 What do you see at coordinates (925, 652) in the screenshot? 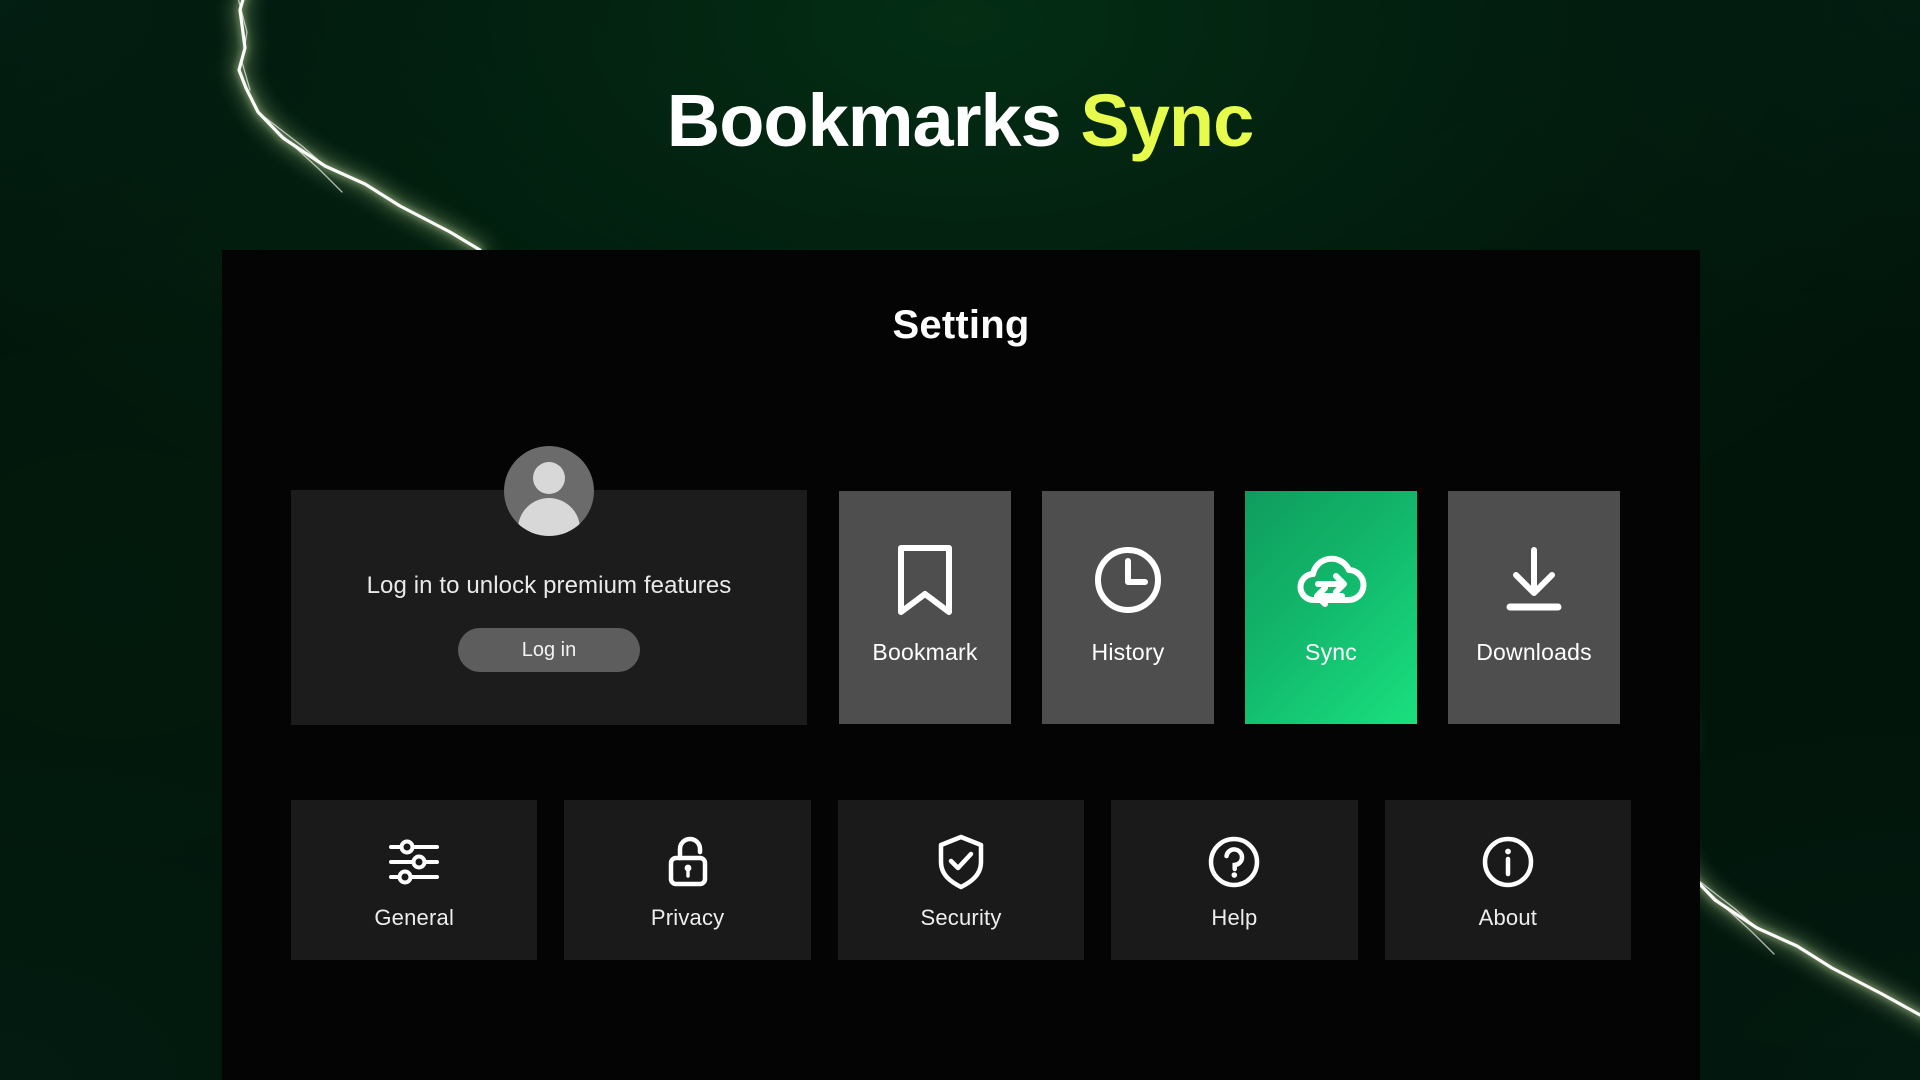
I see `nav-tile-label: Bookmark` at bounding box center [925, 652].